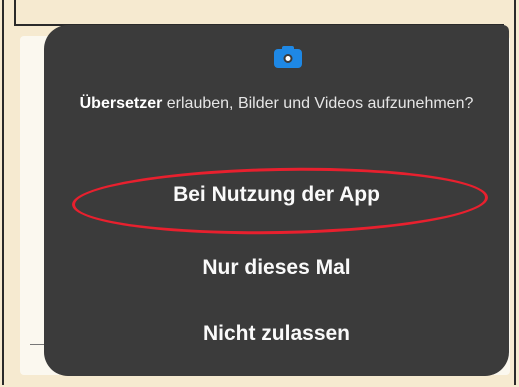 The width and height of the screenshot is (519, 387). Describe the element at coordinates (288, 57) in the screenshot. I see `camera-icon` at that location.